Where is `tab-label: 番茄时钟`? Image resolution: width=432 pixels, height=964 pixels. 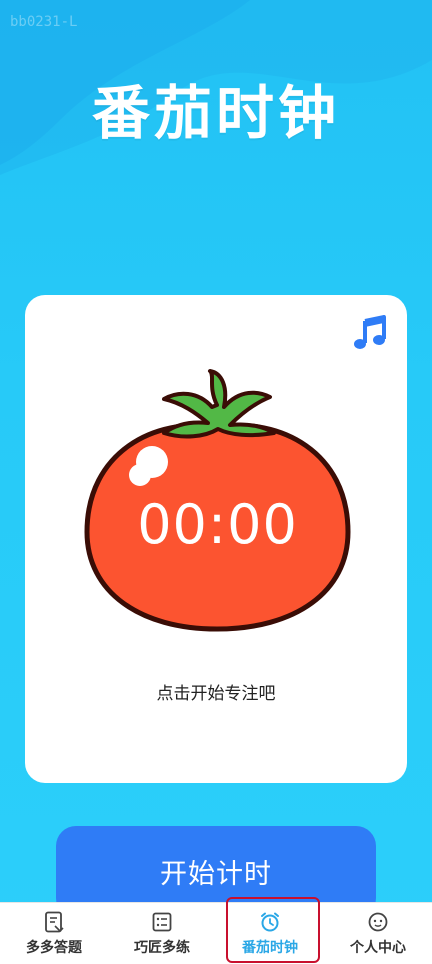 tab-label: 番茄时钟 is located at coordinates (270, 948).